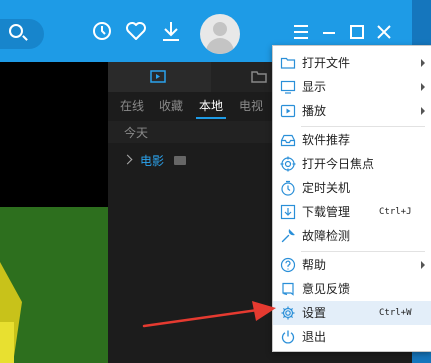  Describe the element at coordinates (395, 212) in the screenshot. I see `menu-item-shortcut: Ctrl+J` at that location.